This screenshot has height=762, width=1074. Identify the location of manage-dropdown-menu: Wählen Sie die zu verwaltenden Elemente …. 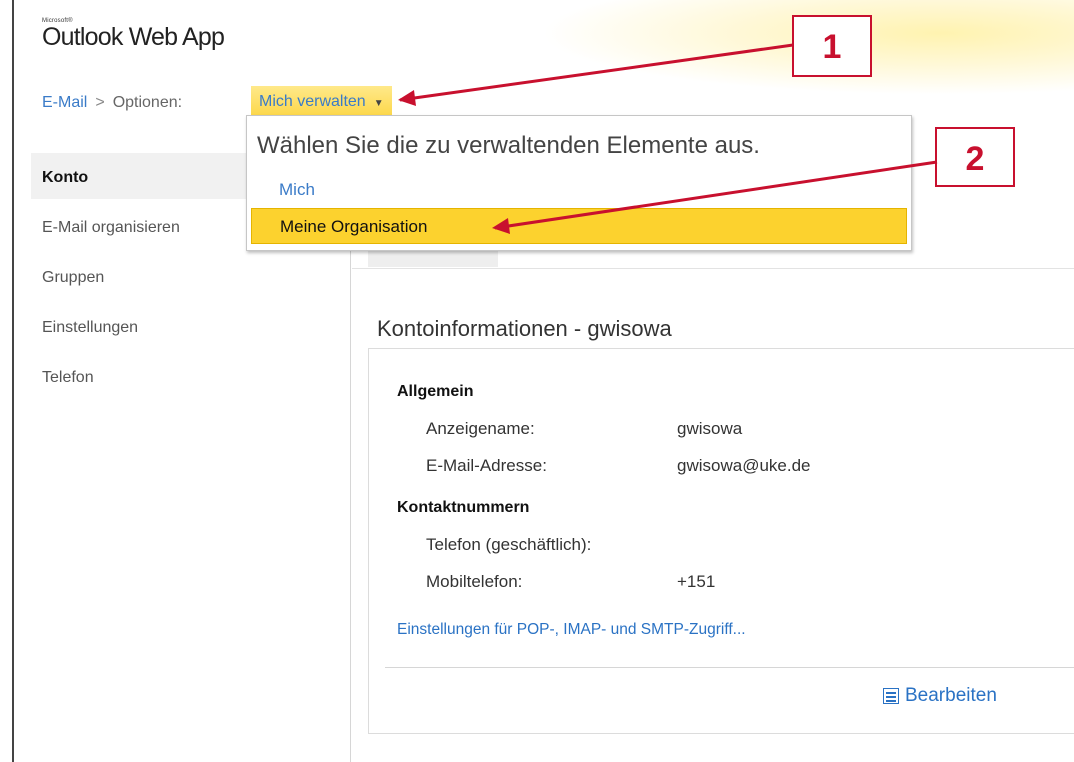
(579, 183).